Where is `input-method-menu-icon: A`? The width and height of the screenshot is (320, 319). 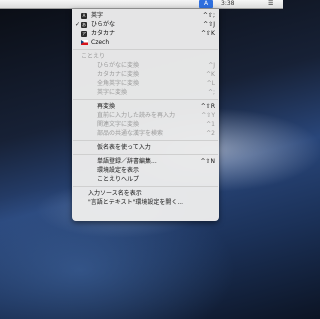
input-method-menu-icon: A is located at coordinates (206, 4).